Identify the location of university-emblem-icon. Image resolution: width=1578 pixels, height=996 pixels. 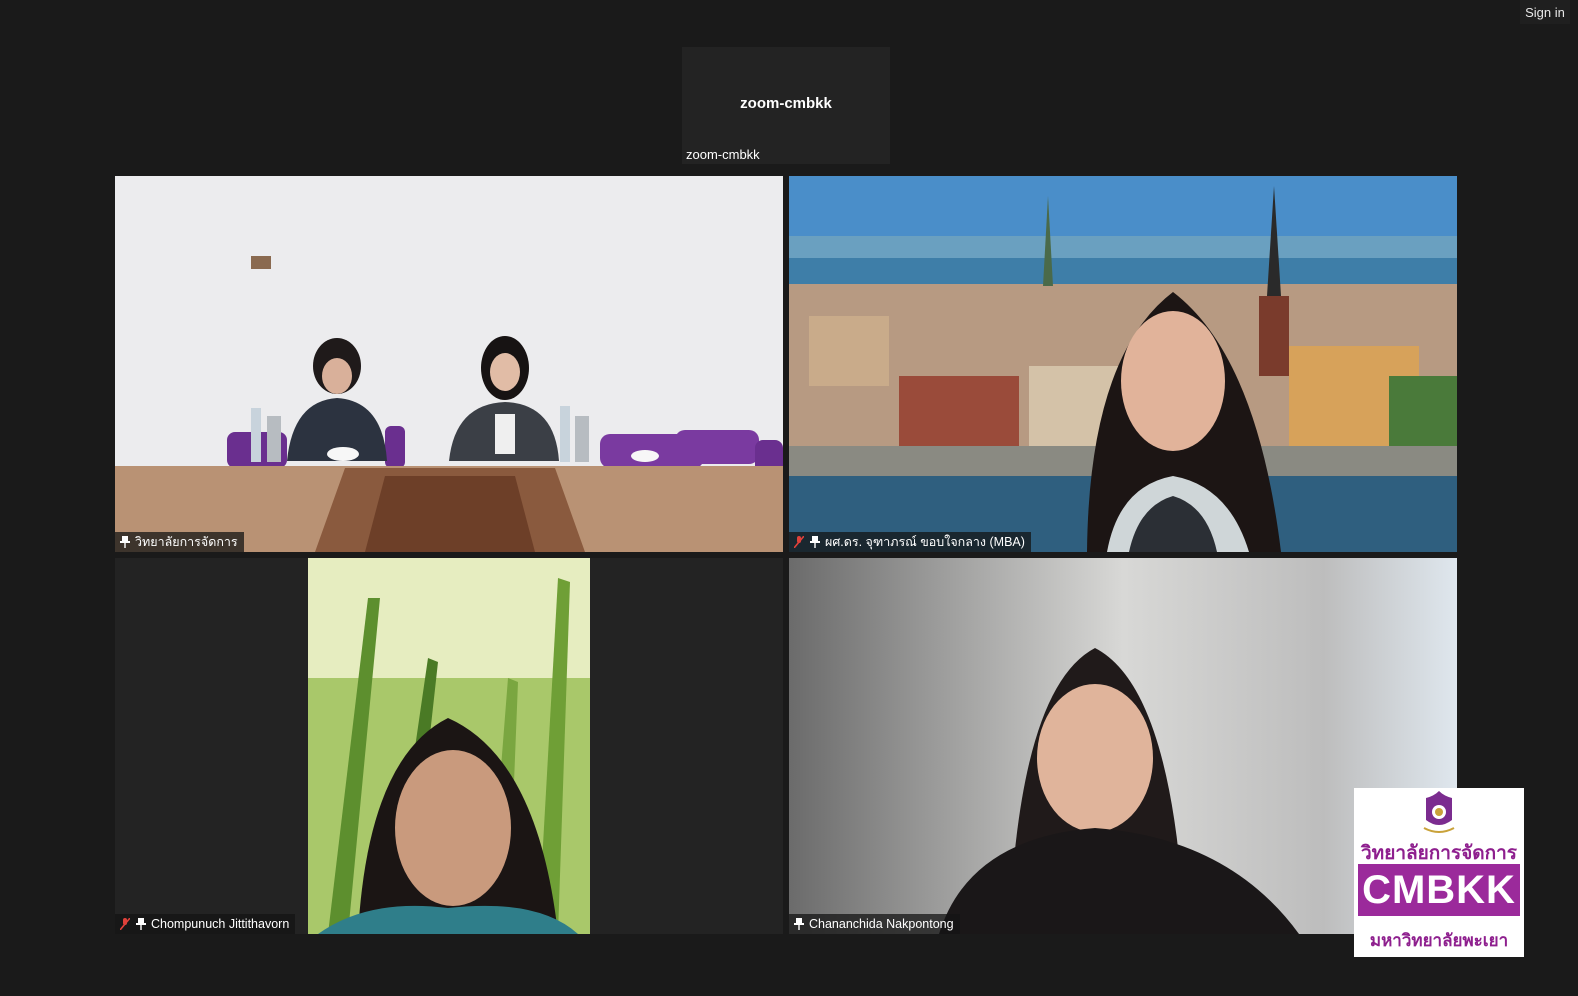
(1439, 812).